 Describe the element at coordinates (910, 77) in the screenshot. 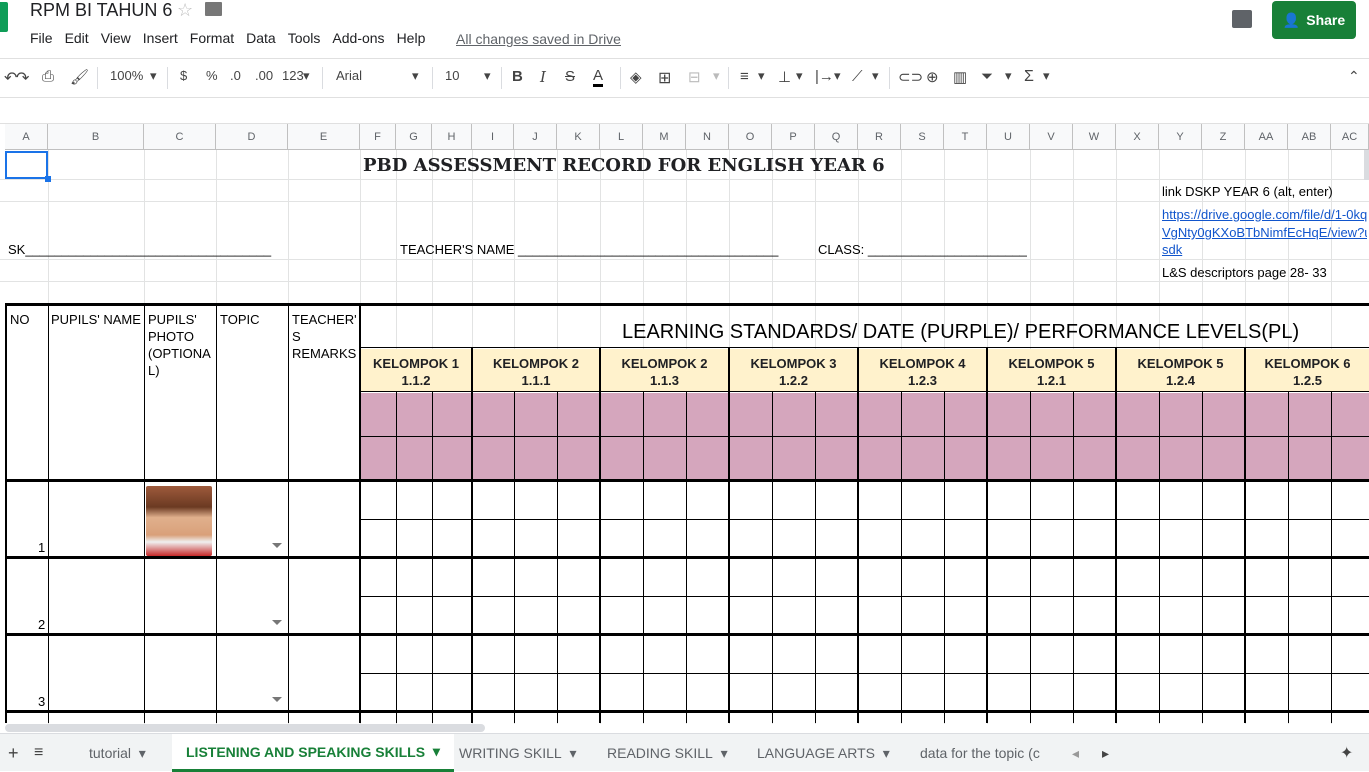

I see `insert-link-icon: ⊂⊃` at that location.